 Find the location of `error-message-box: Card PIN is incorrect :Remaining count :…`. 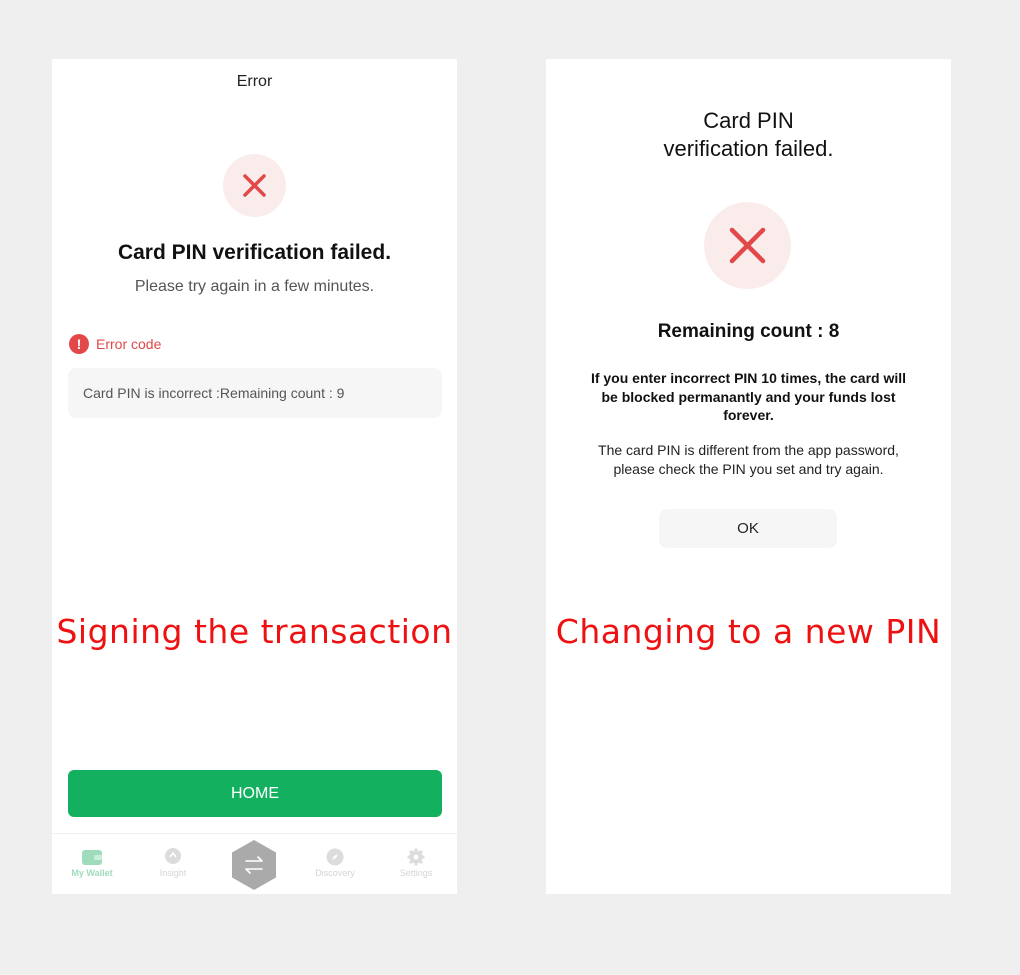

error-message-box: Card PIN is incorrect :Remaining count :… is located at coordinates (255, 393).